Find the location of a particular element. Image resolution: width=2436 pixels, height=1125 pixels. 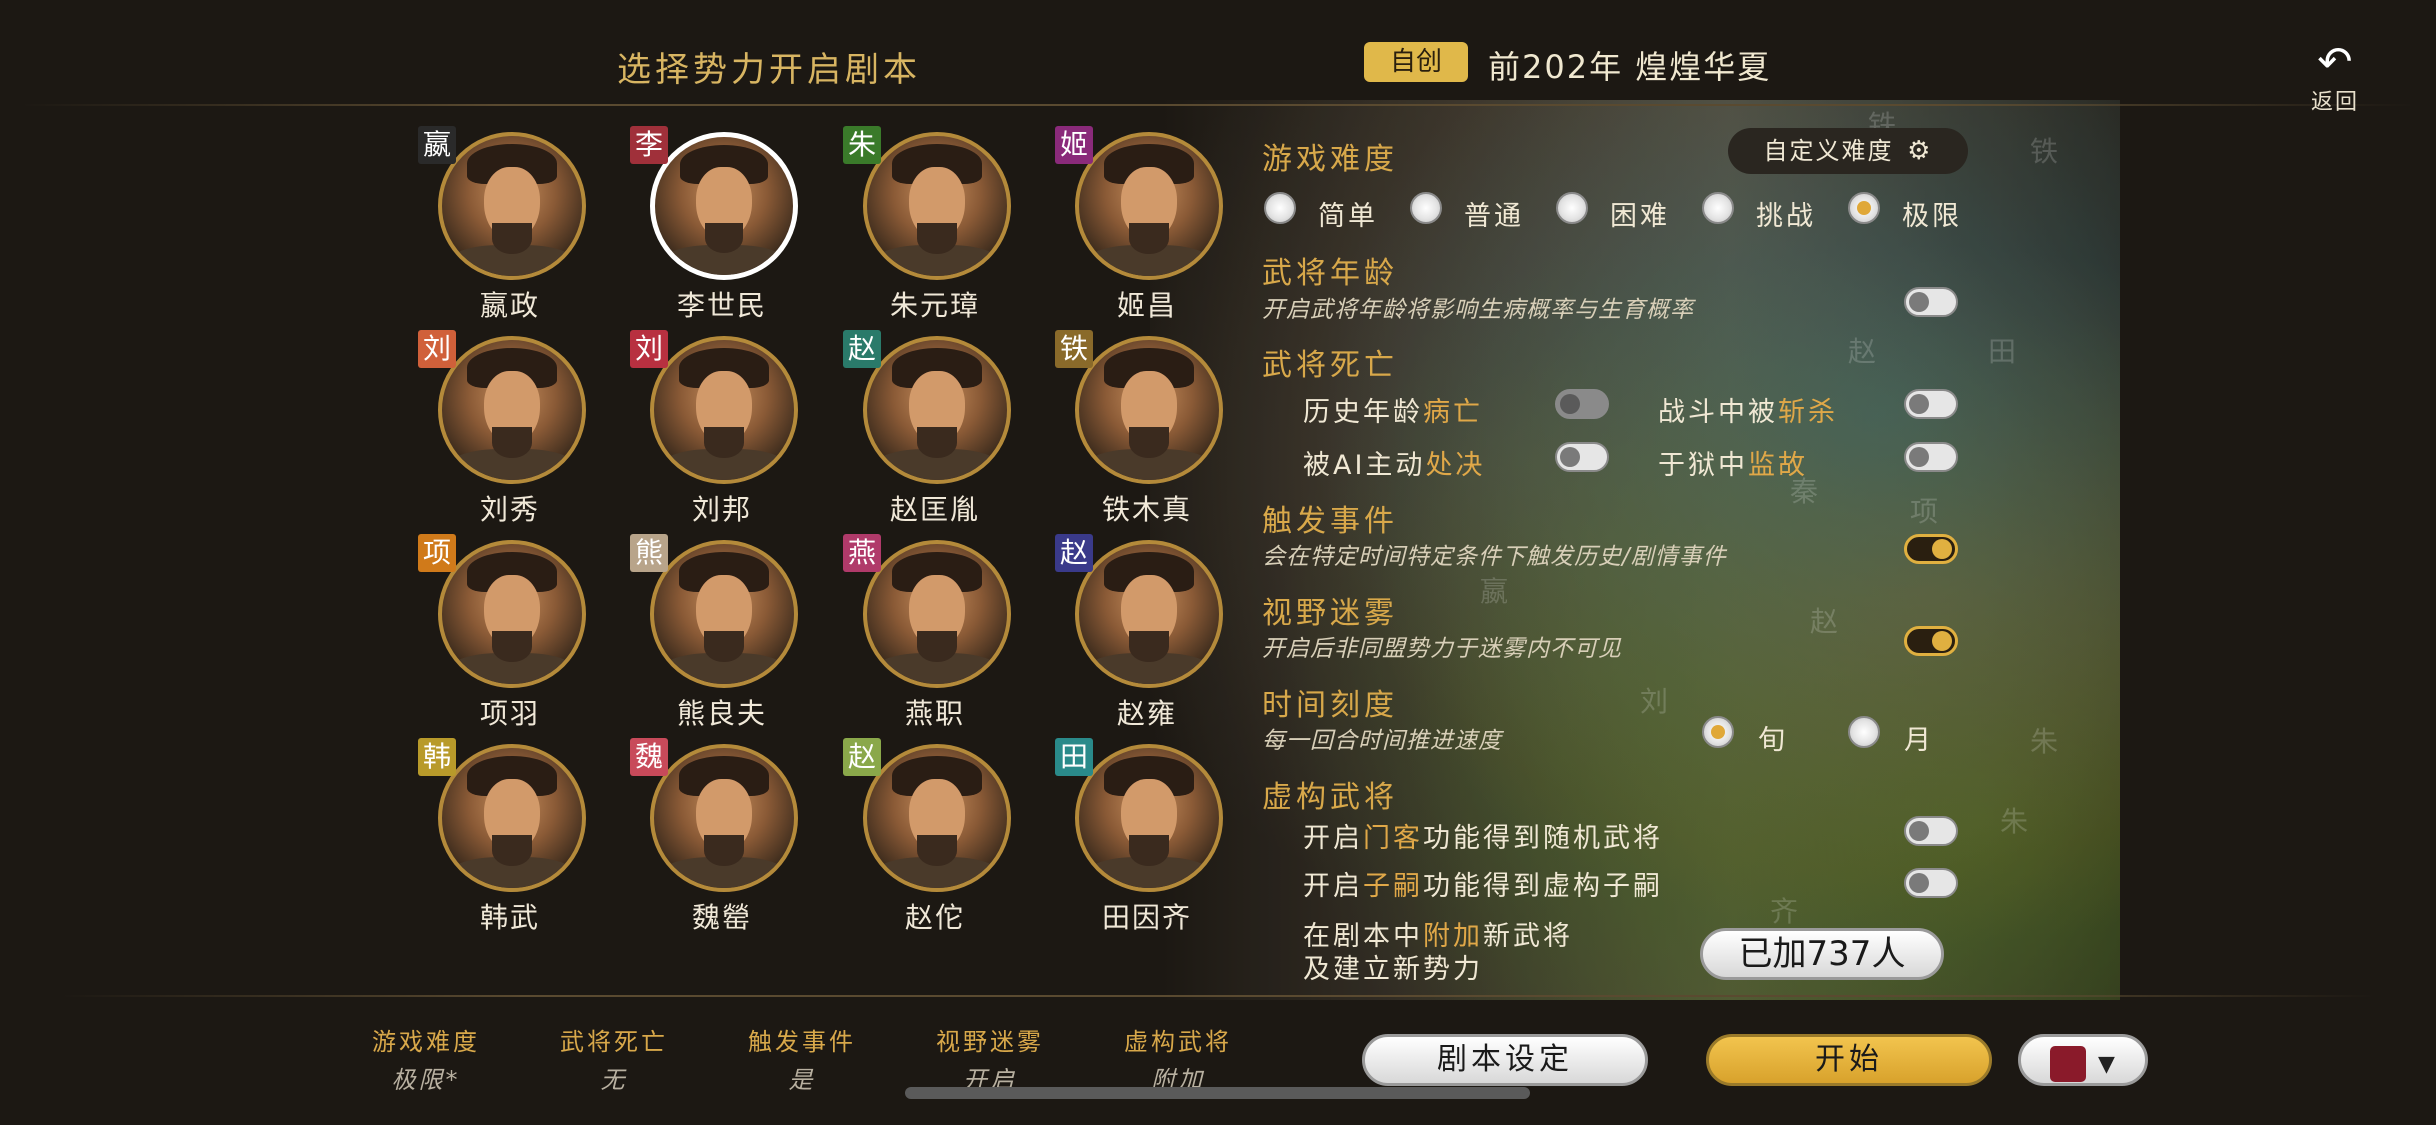

character-card: 韩韩武 is located at coordinates (500, 836).